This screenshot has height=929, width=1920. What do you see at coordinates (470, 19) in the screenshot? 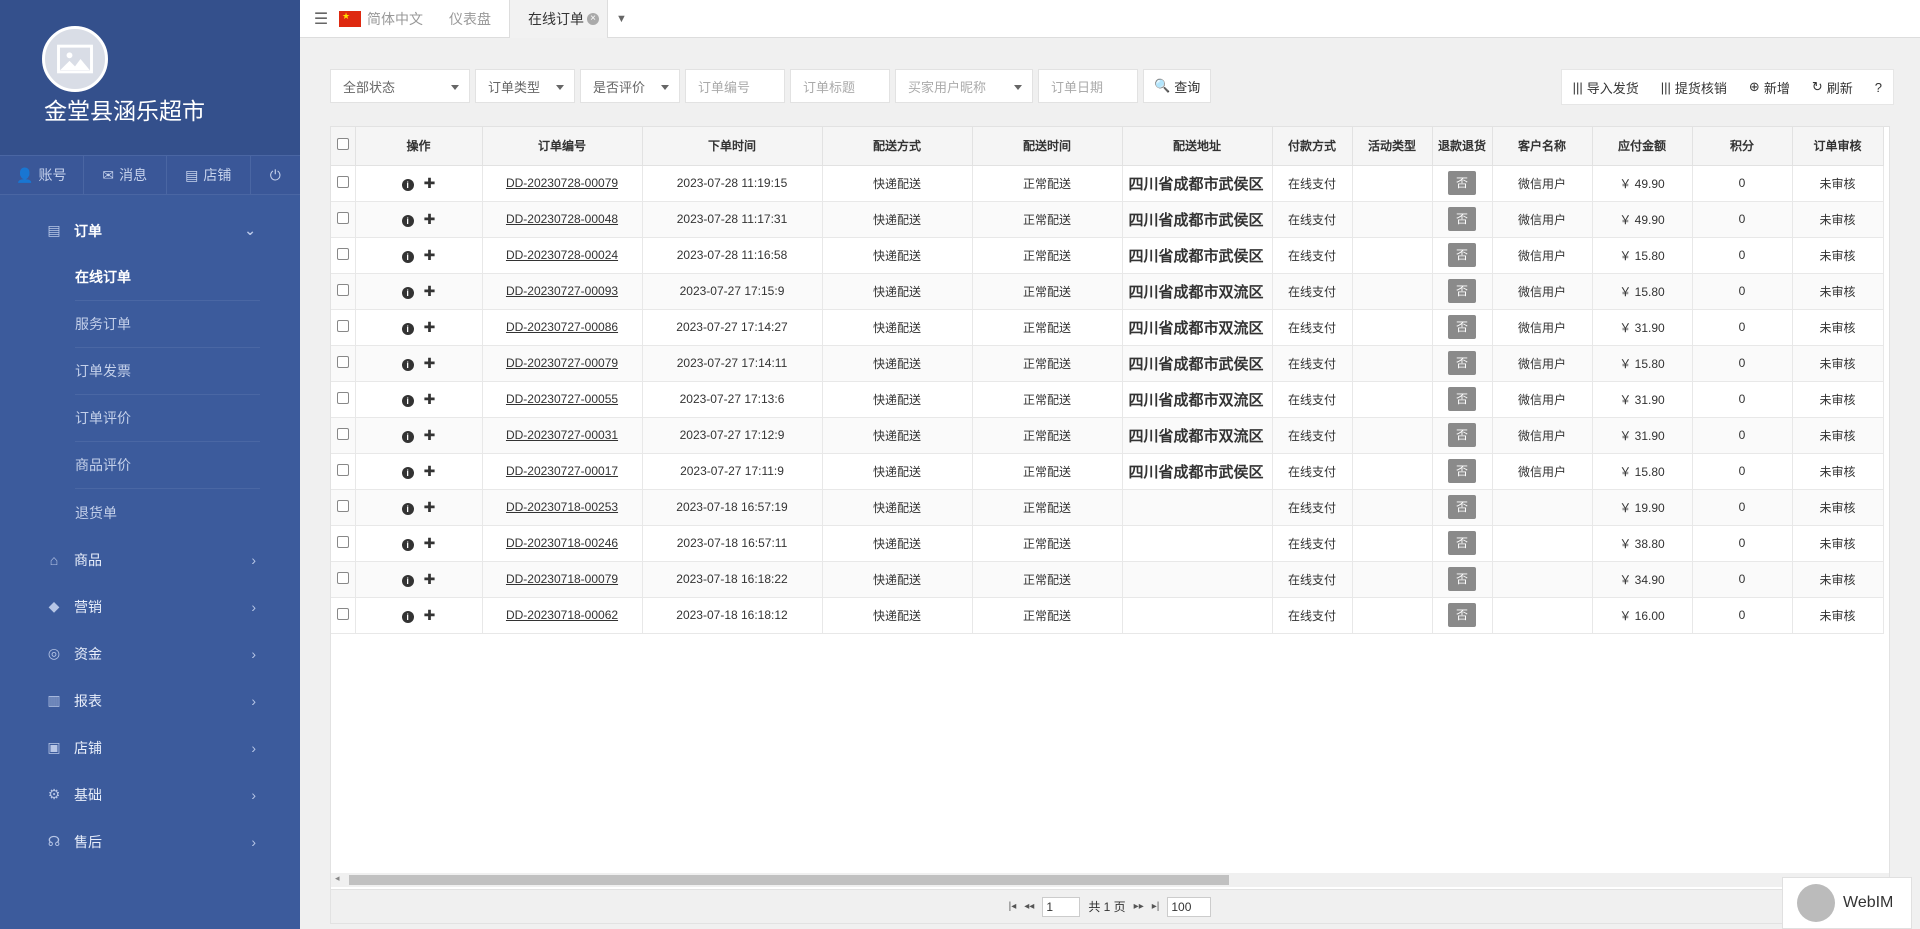
I see `tab-dashboard: 仪表盘` at bounding box center [470, 19].